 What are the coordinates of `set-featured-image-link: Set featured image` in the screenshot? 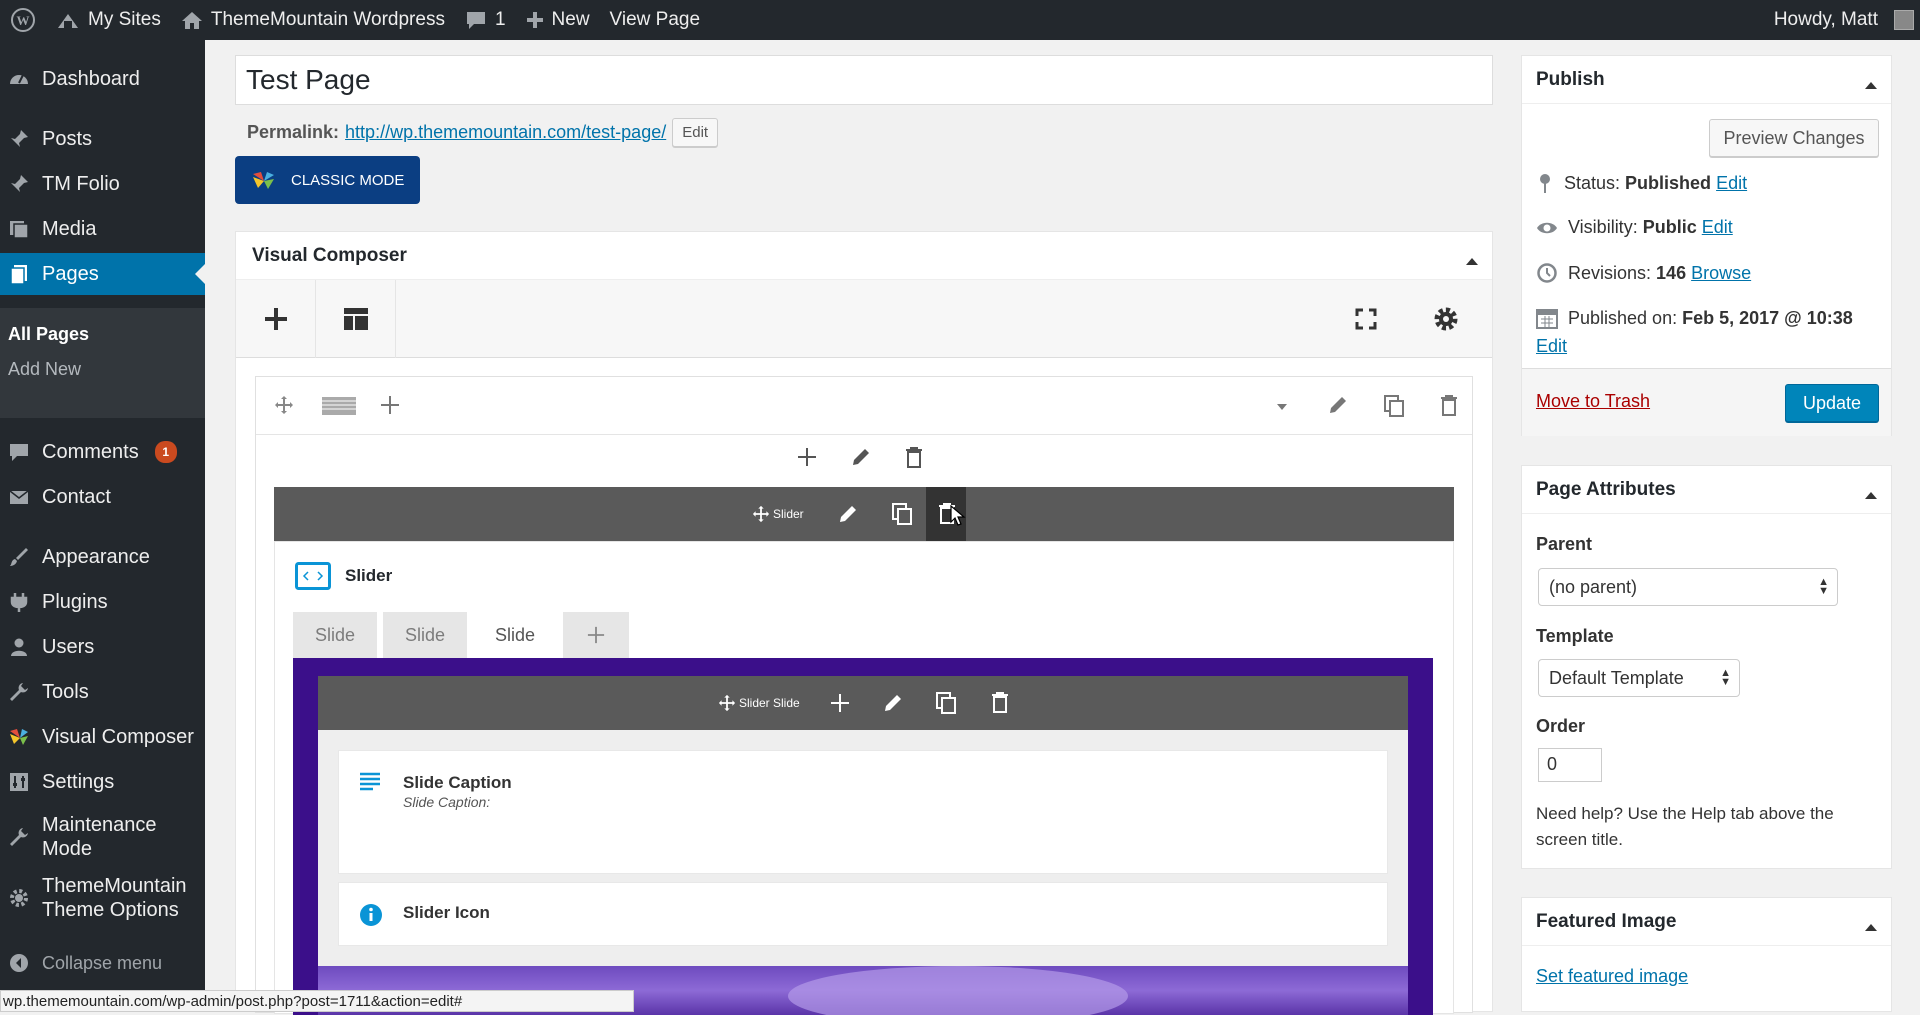 It's located at (1612, 976).